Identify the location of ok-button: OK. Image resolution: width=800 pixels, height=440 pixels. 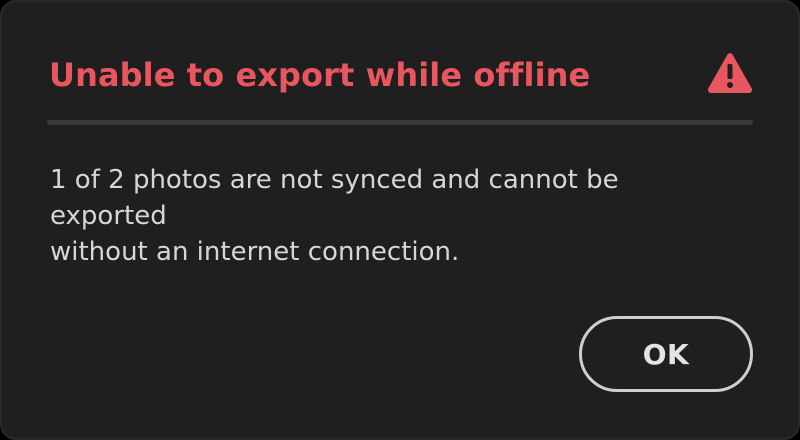
(666, 354).